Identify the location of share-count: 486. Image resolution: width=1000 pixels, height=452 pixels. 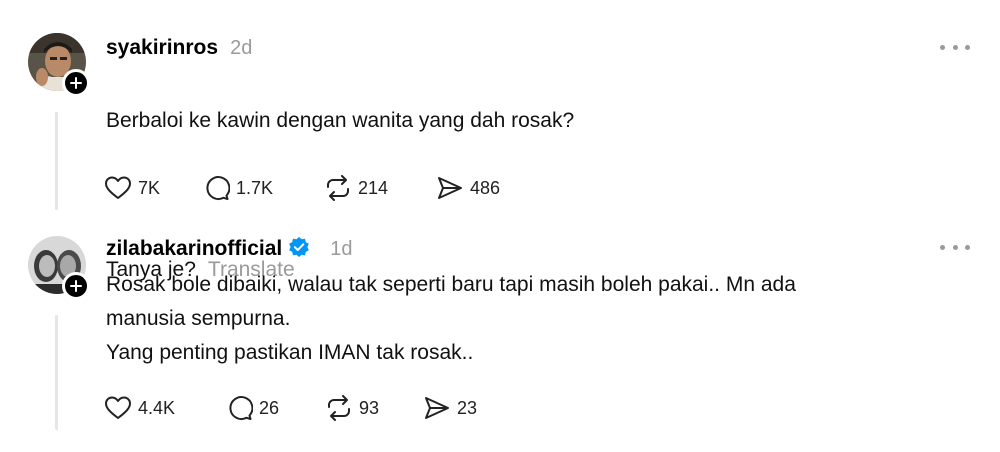
(485, 187).